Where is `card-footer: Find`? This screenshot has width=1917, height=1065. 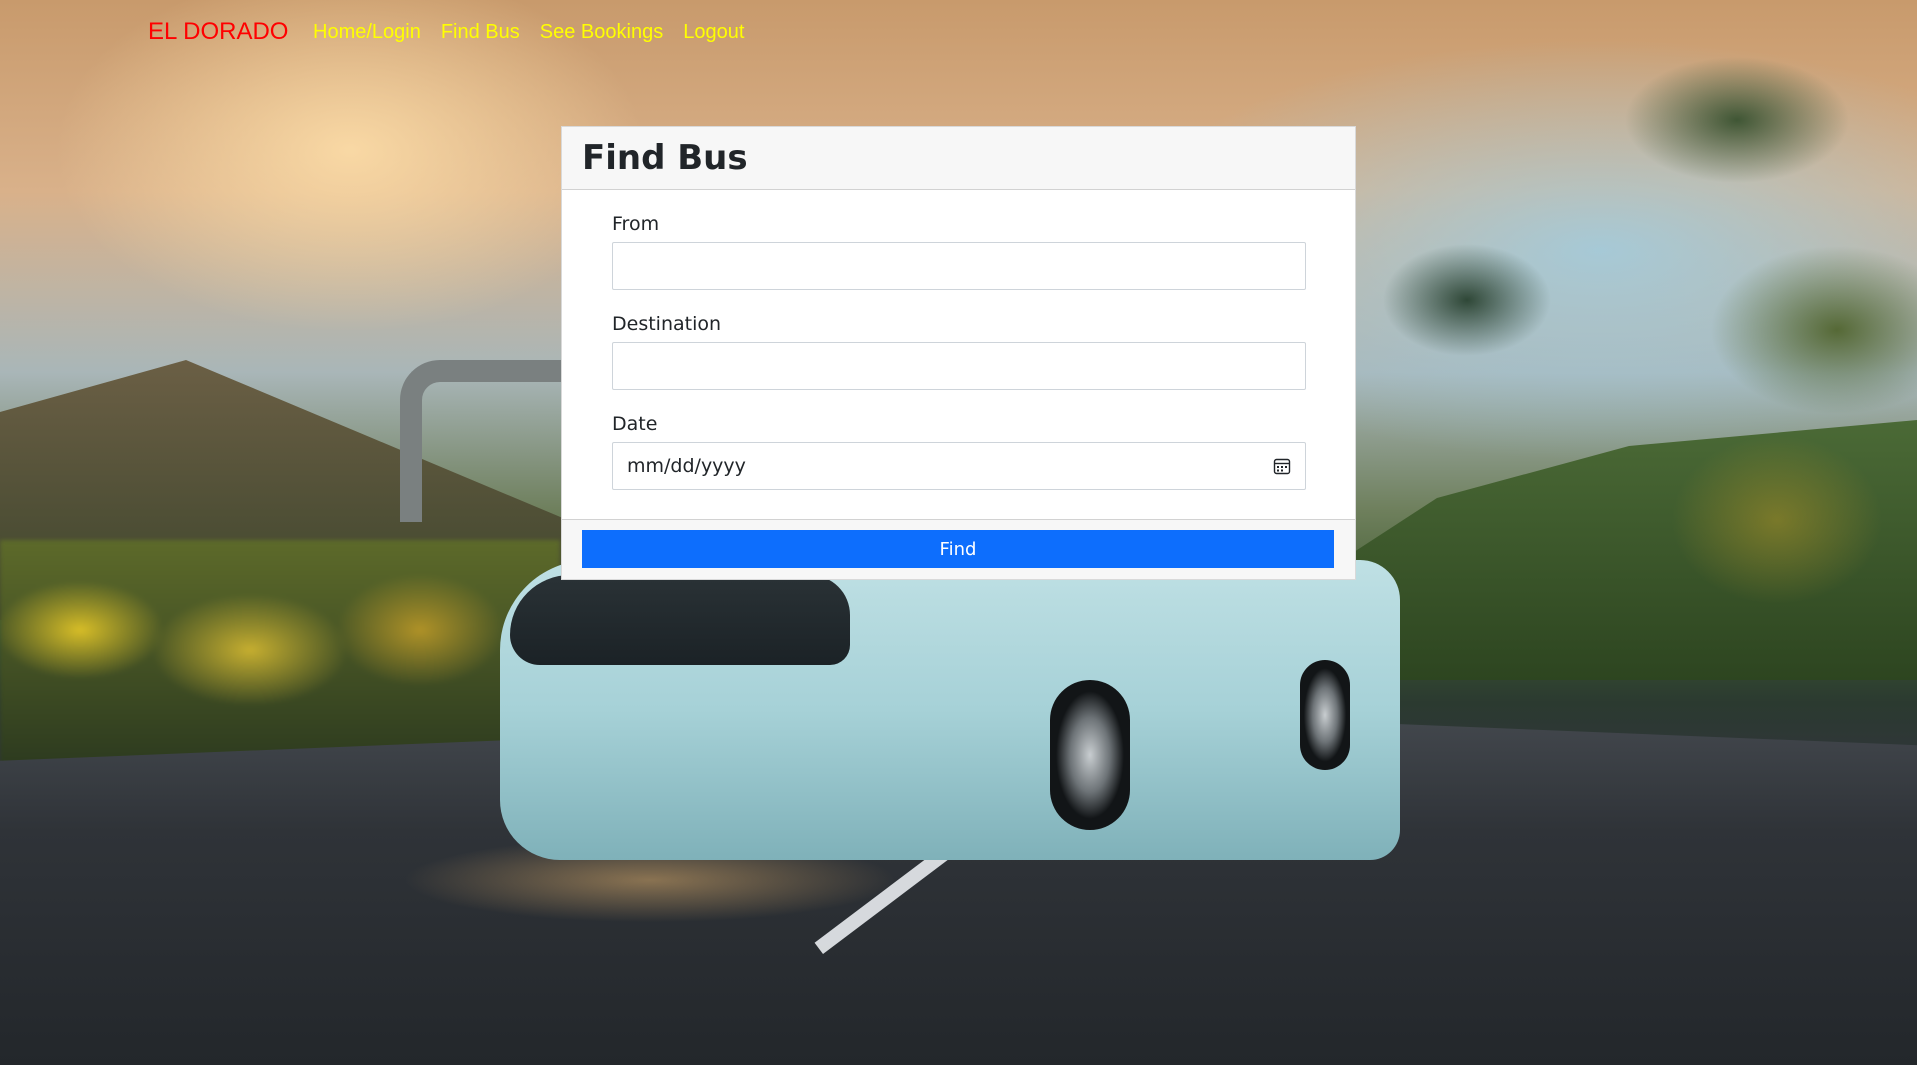 card-footer: Find is located at coordinates (958, 549).